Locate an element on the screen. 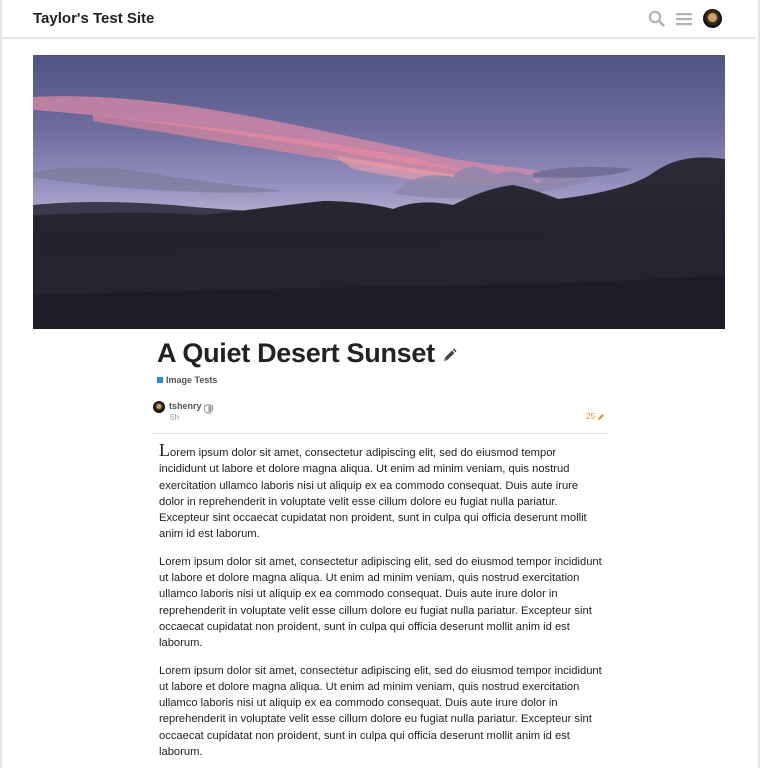 This screenshot has width=760, height=771. pencil-icon is located at coordinates (600, 416).